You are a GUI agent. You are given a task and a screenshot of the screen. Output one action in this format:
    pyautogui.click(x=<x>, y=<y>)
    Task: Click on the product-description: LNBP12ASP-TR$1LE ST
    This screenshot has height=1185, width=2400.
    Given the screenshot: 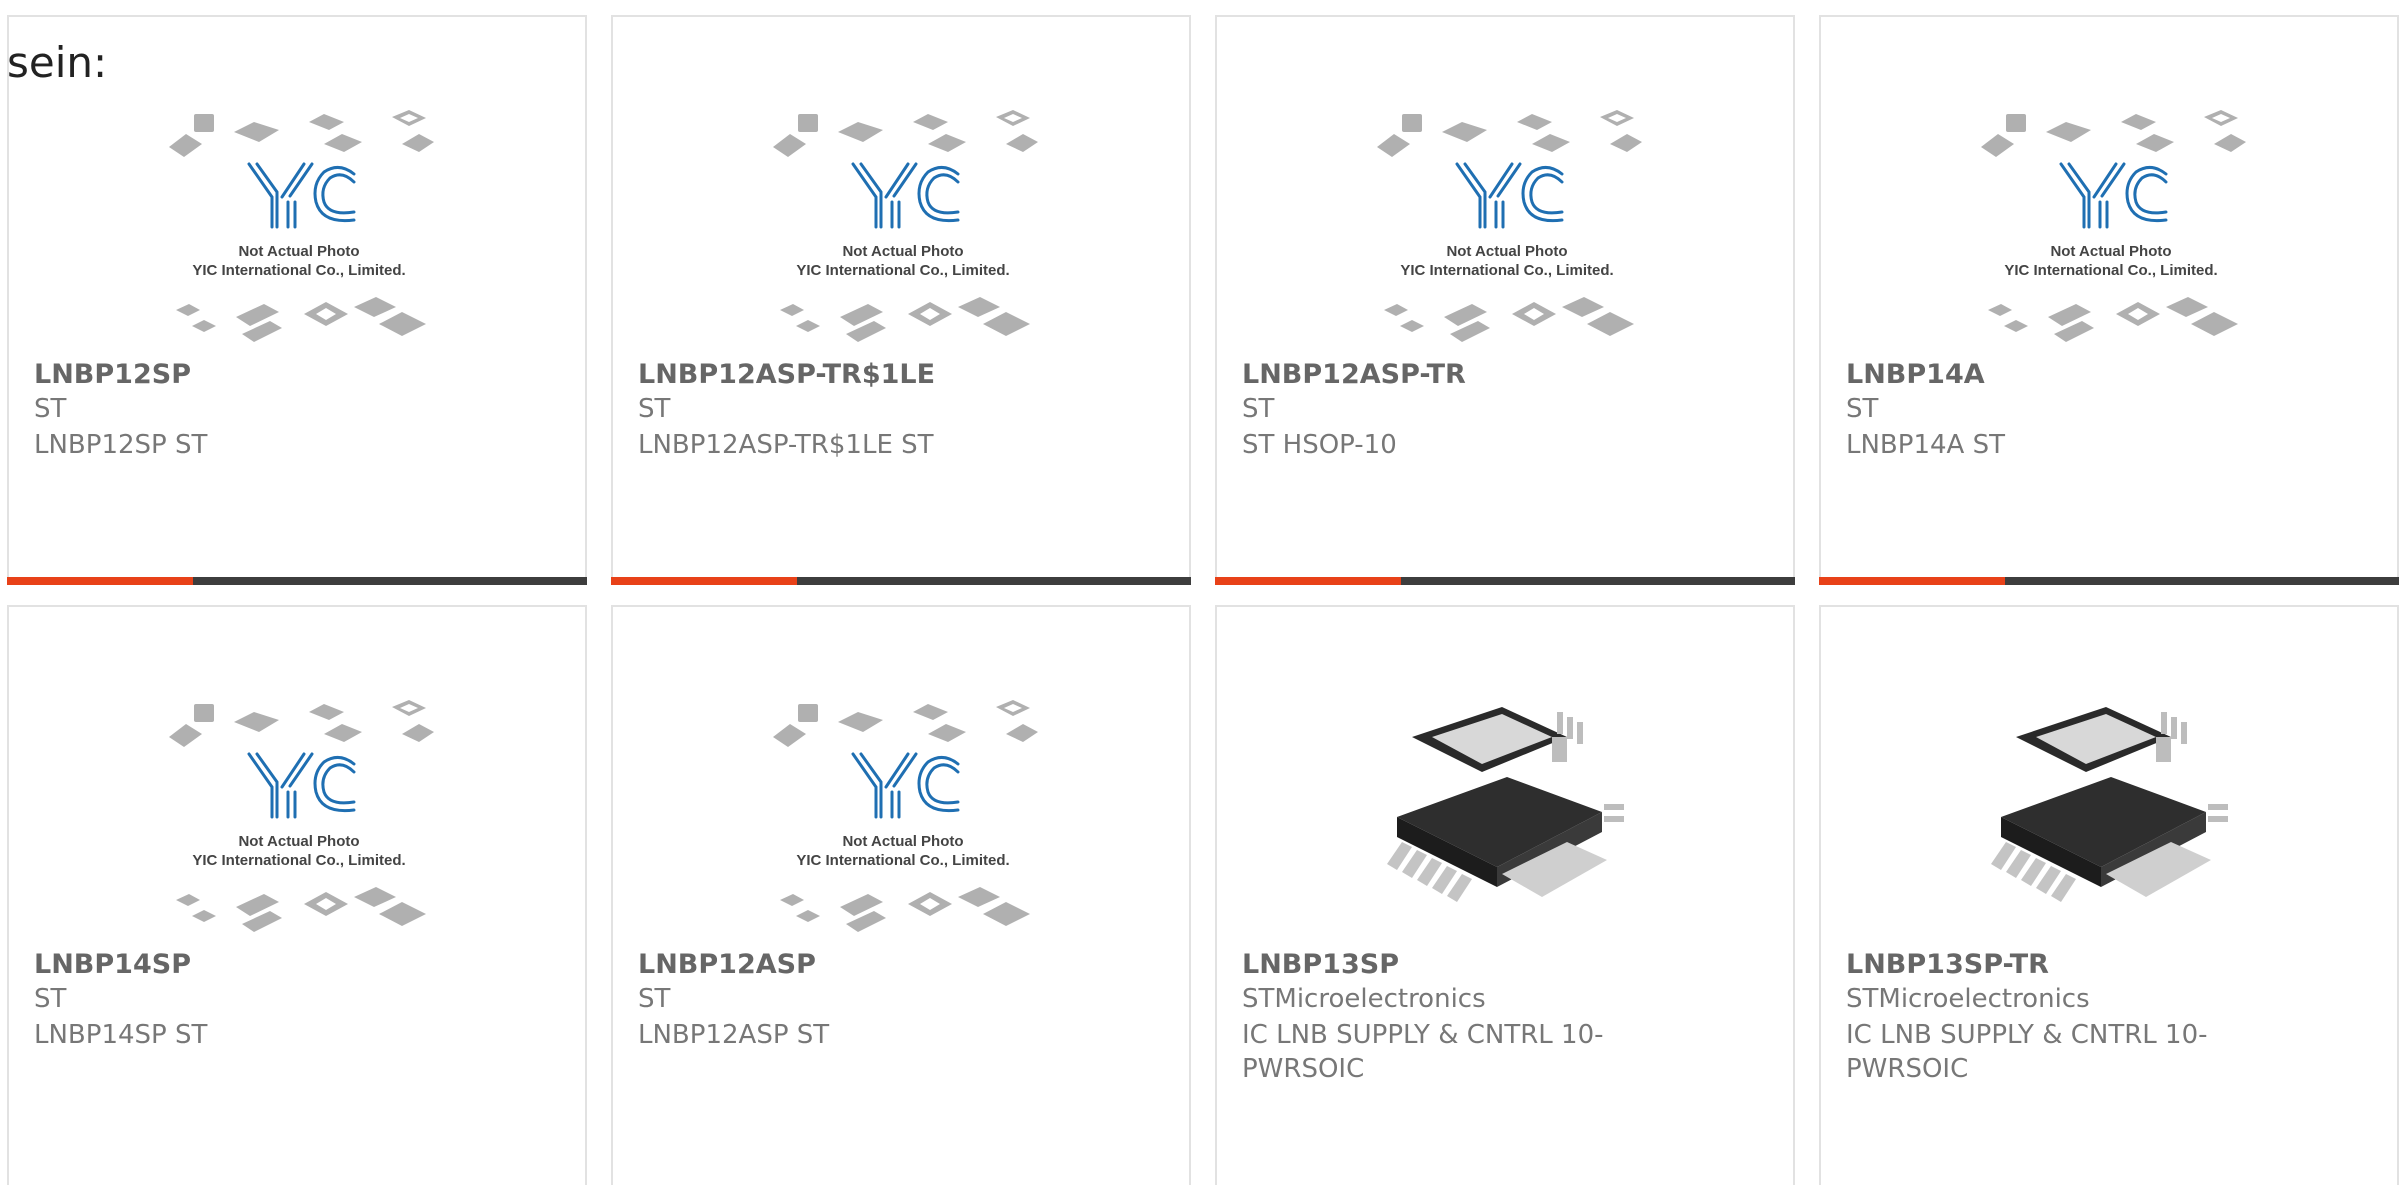 What is the action you would take?
    pyautogui.click(x=786, y=445)
    